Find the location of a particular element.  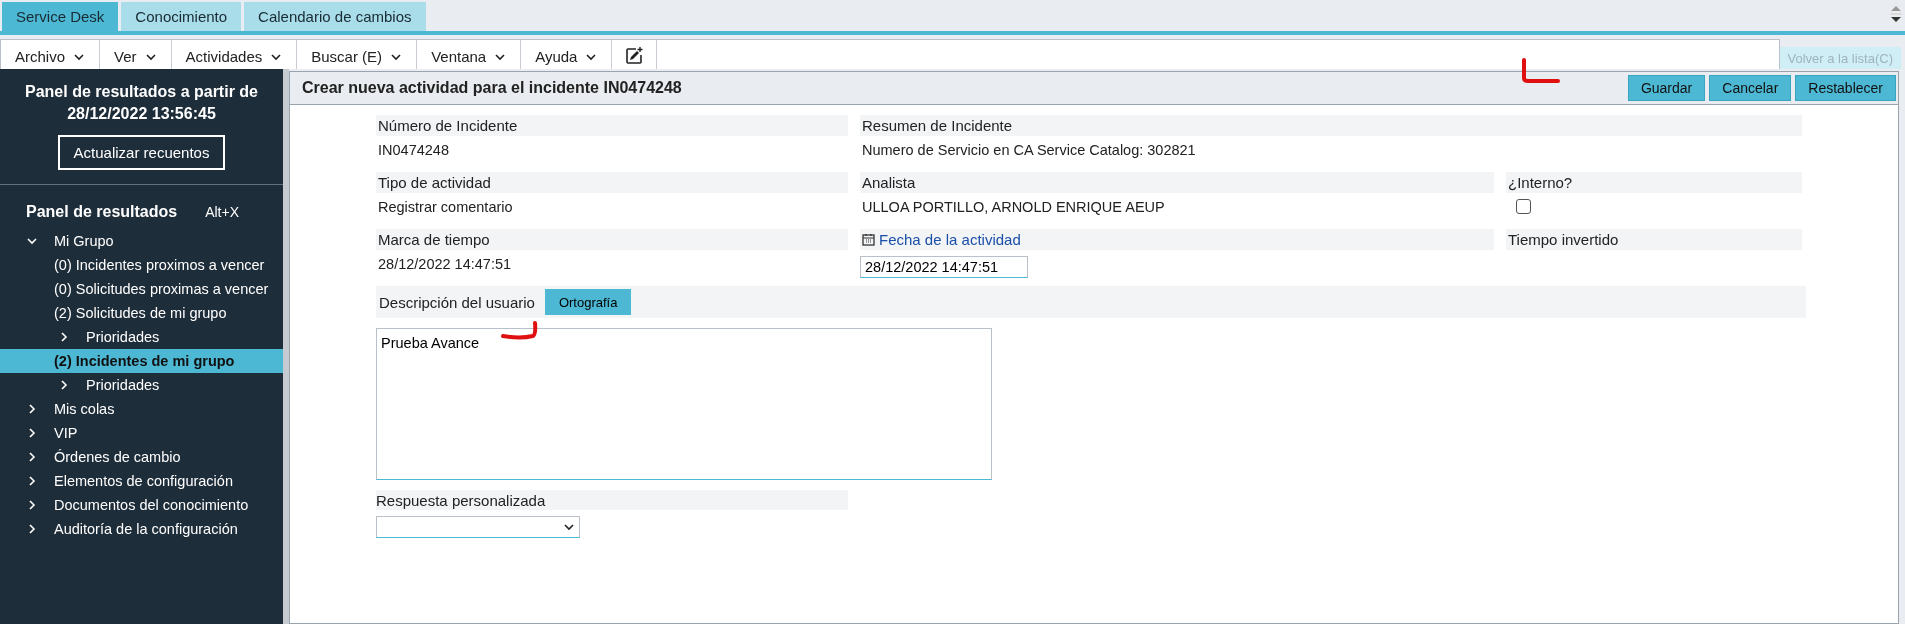

calendar-icon is located at coordinates (868, 239).